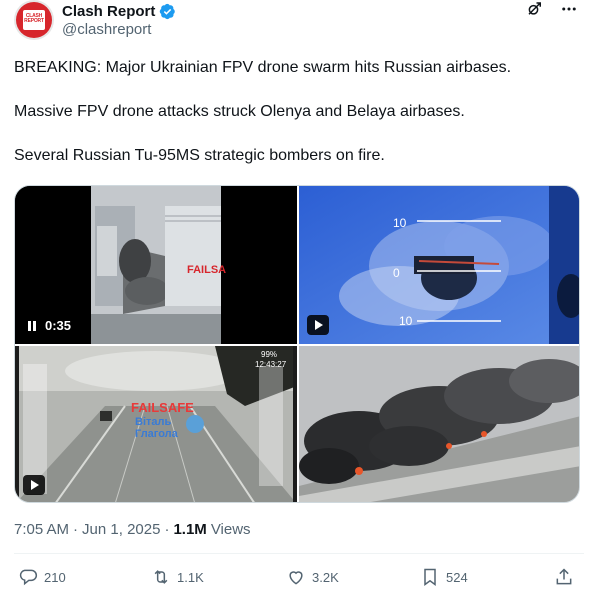 This screenshot has width=598, height=602. Describe the element at coordinates (32, 326) in the screenshot. I see `pause-icon` at that location.